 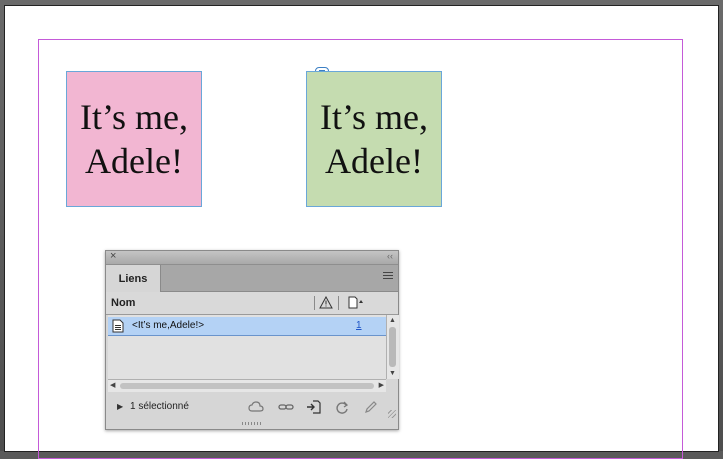 I want to click on update-link-icon, so click(x=342, y=407).